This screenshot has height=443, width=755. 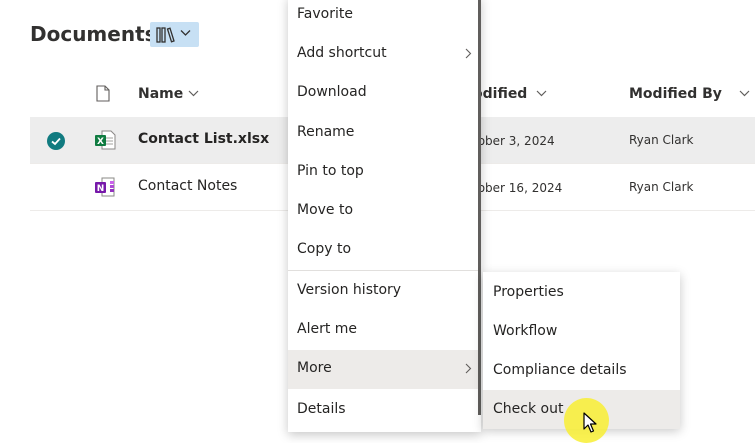 What do you see at coordinates (384, 410) in the screenshot?
I see `menu-item-details: Details` at bounding box center [384, 410].